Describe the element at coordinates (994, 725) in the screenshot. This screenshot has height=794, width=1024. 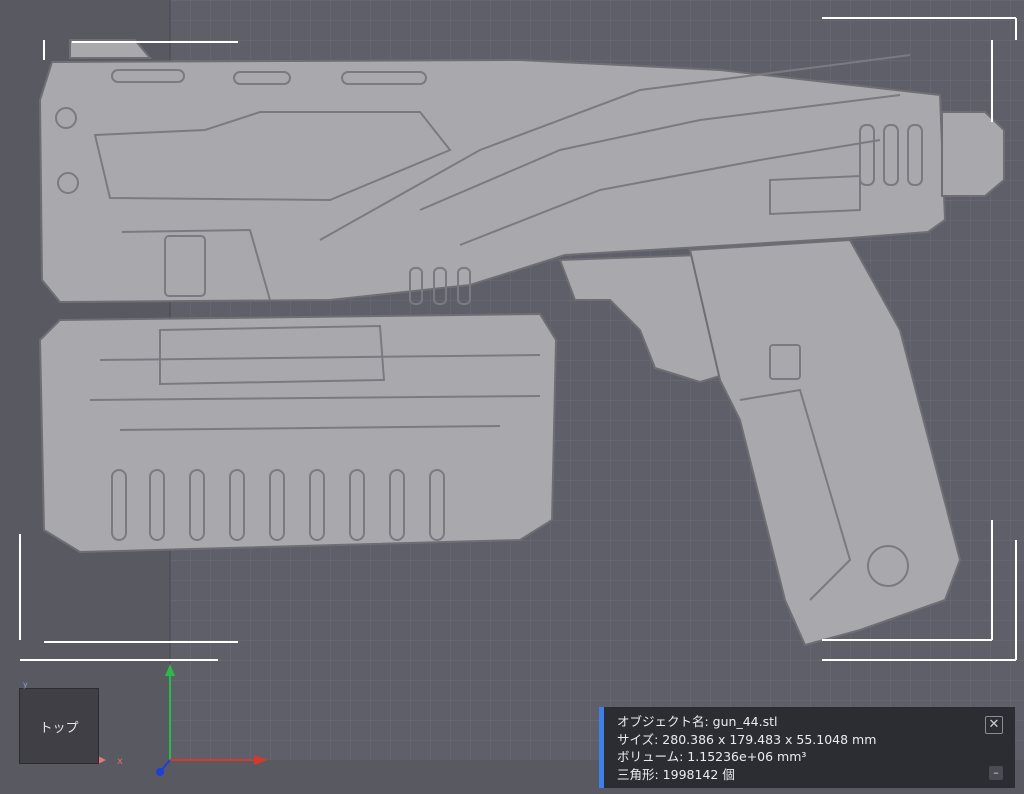
I see `close-icon: ✕` at that location.